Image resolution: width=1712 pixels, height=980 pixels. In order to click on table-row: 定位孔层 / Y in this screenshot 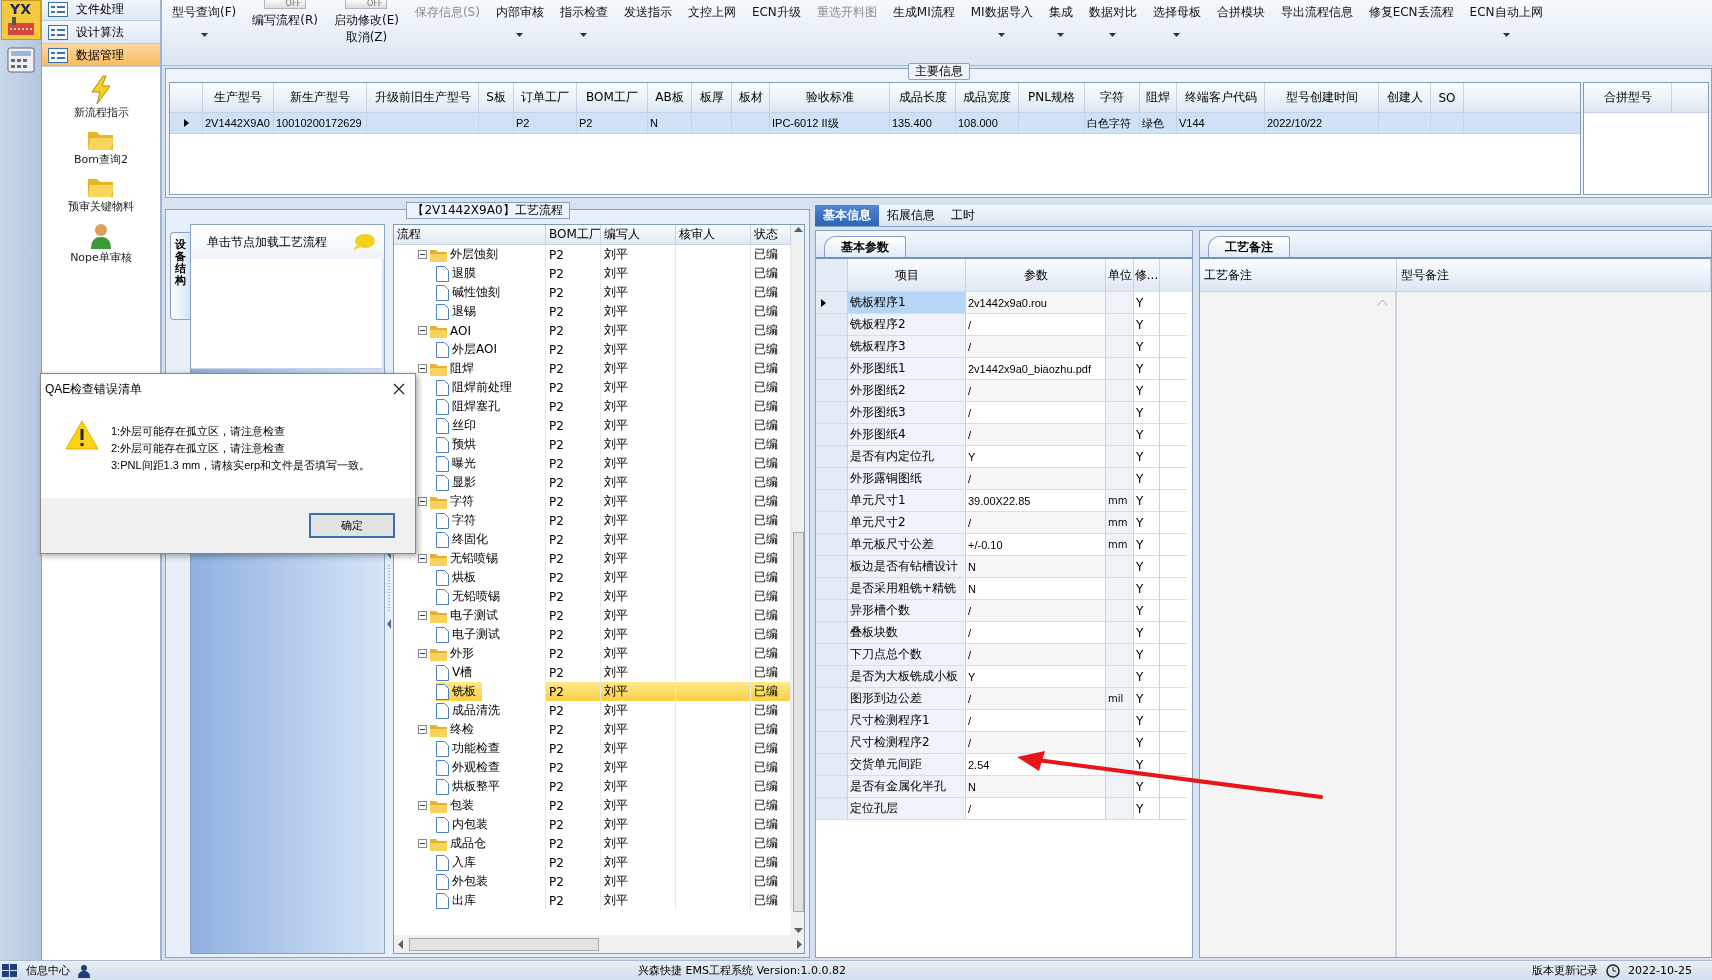, I will do `click(1004, 809)`.